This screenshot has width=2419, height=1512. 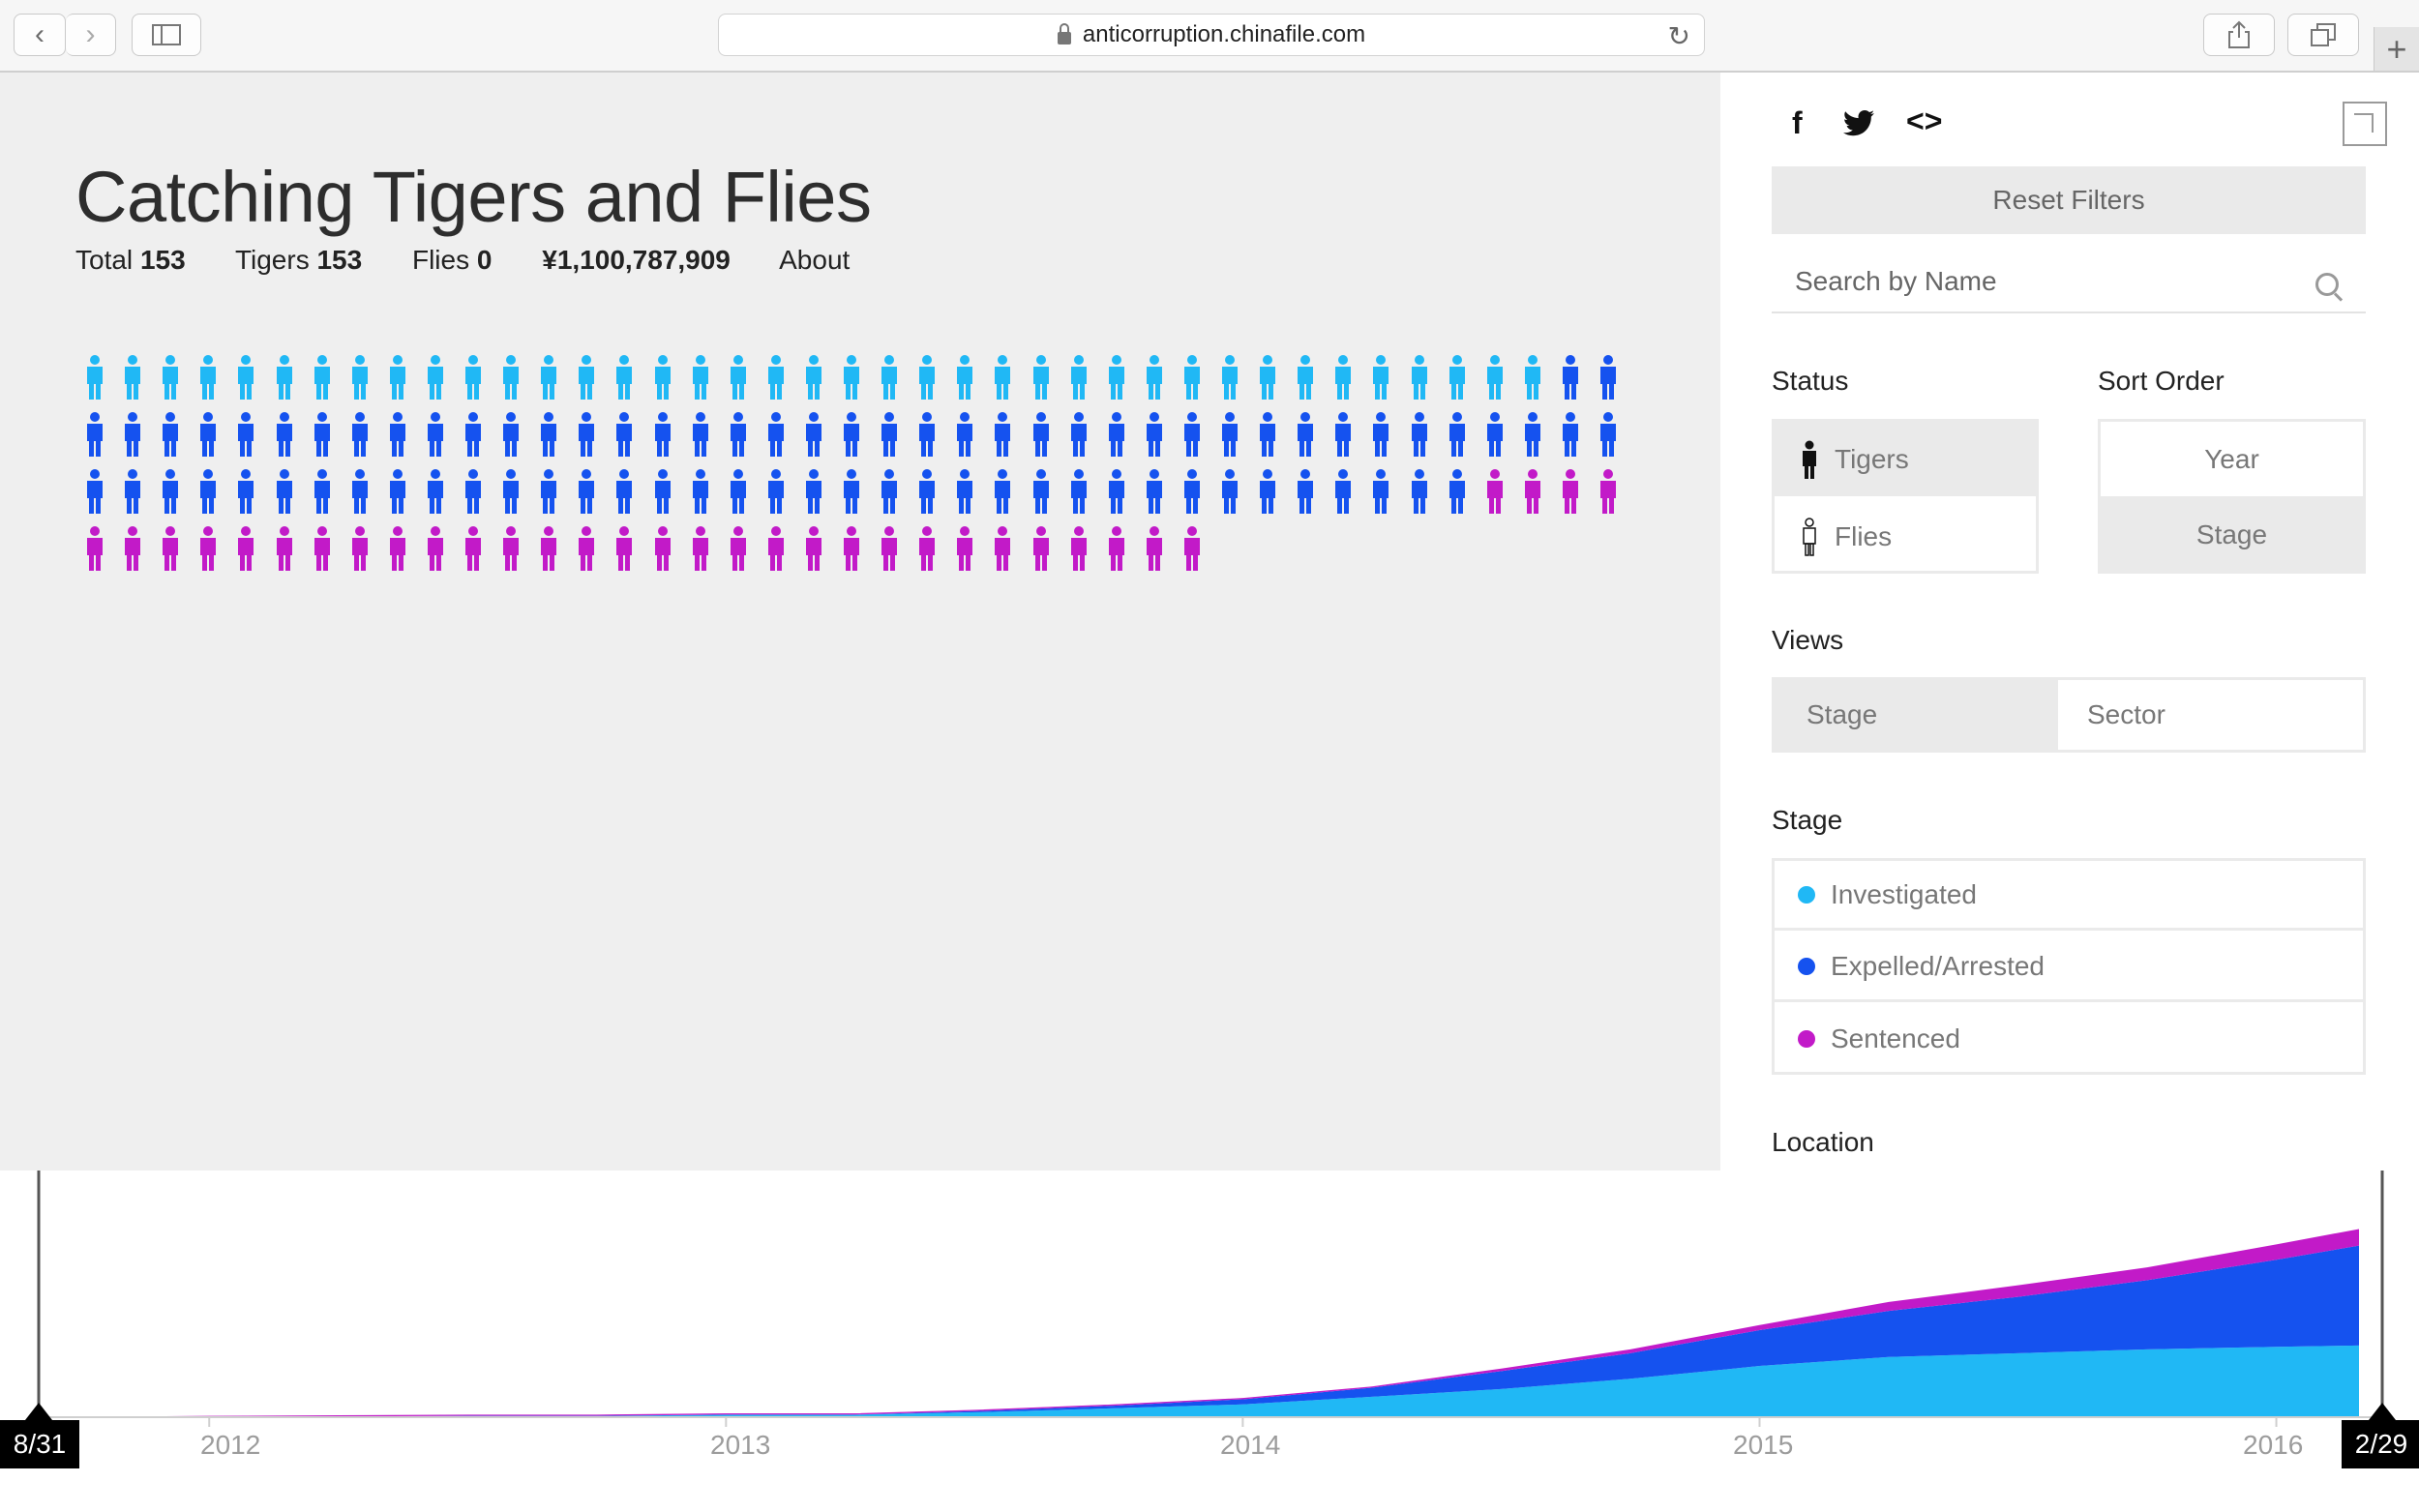 I want to click on stage-option-investigated: Investigated, so click(x=2069, y=896).